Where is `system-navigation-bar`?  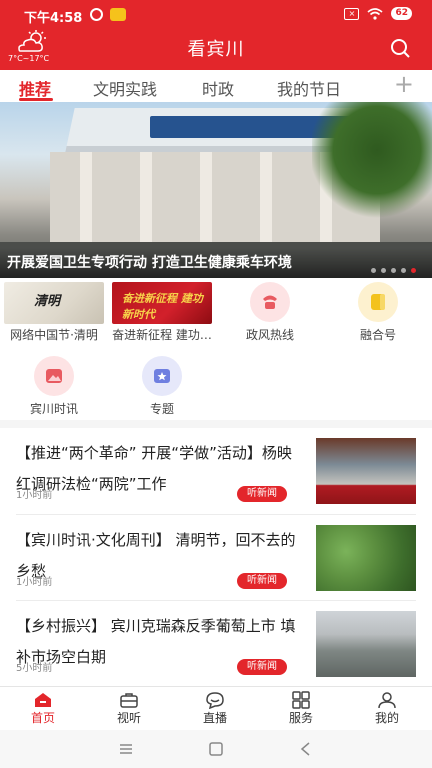
system-navigation-bar is located at coordinates (216, 749).